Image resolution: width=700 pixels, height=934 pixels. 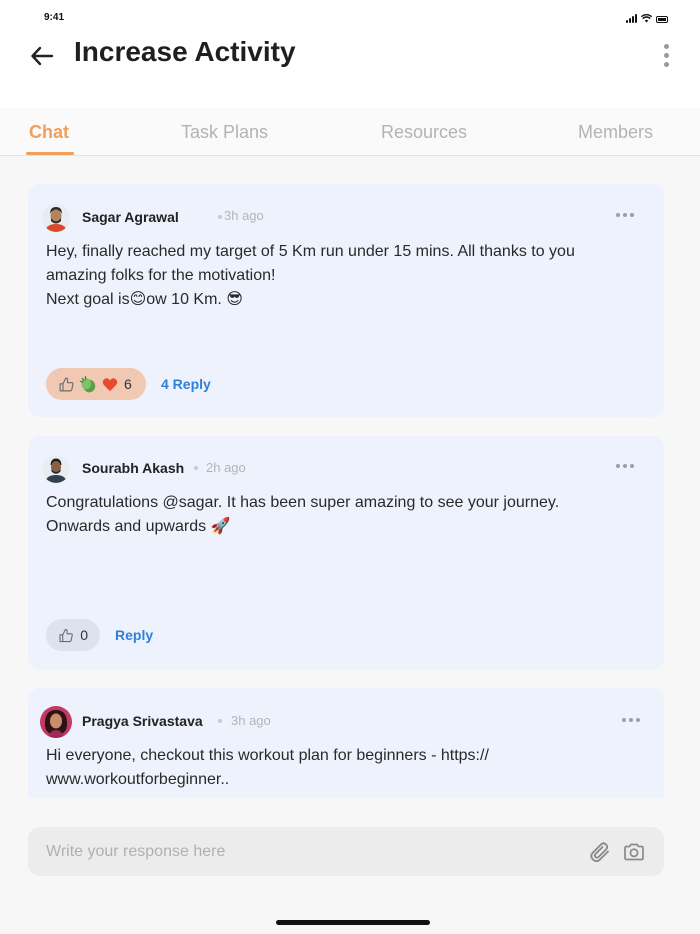 I want to click on reply-link: 4 Reply, so click(x=186, y=384).